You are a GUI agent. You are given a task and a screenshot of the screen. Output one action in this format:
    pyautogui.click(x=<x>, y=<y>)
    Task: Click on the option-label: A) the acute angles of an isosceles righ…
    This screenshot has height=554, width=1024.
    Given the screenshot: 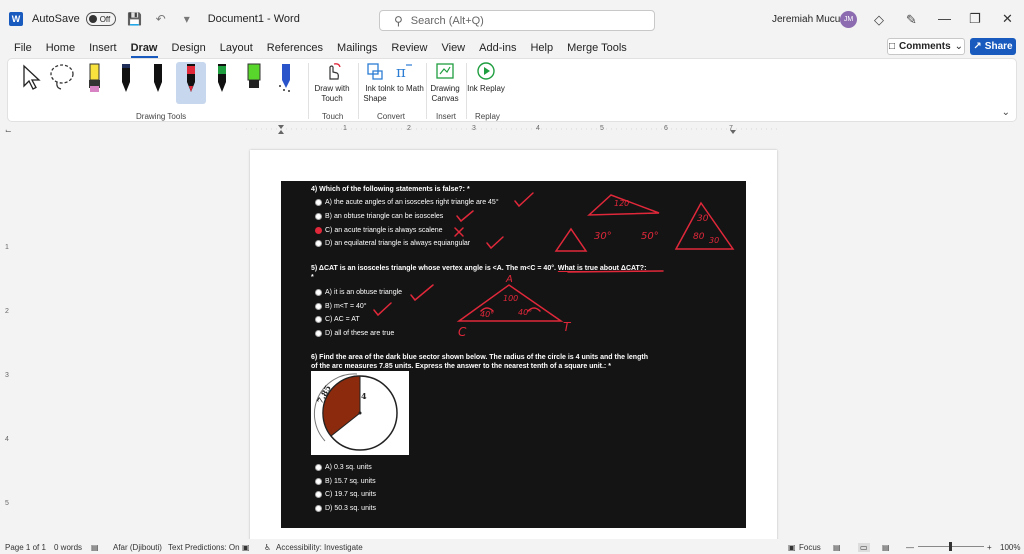 What is the action you would take?
    pyautogui.click(x=412, y=202)
    